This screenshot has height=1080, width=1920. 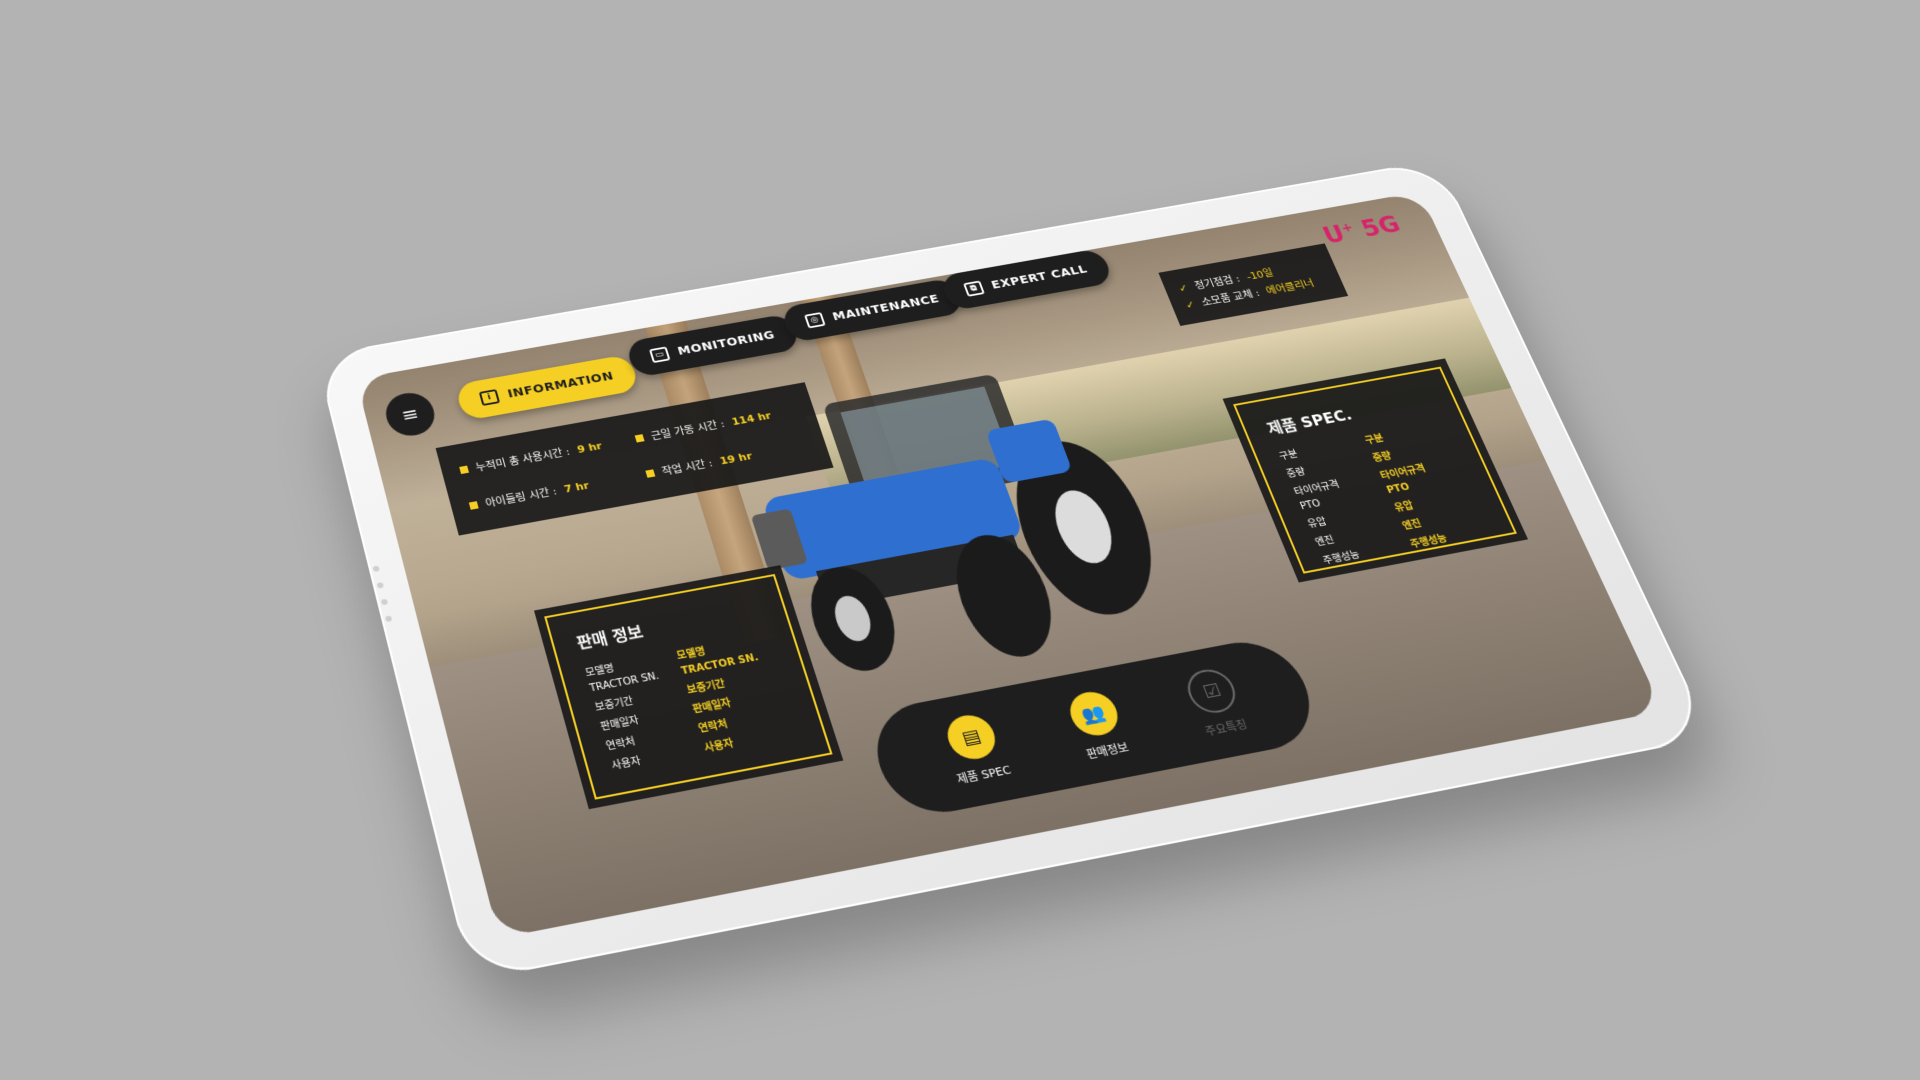 I want to click on tab-label: EXPERT CALL, so click(x=1039, y=277).